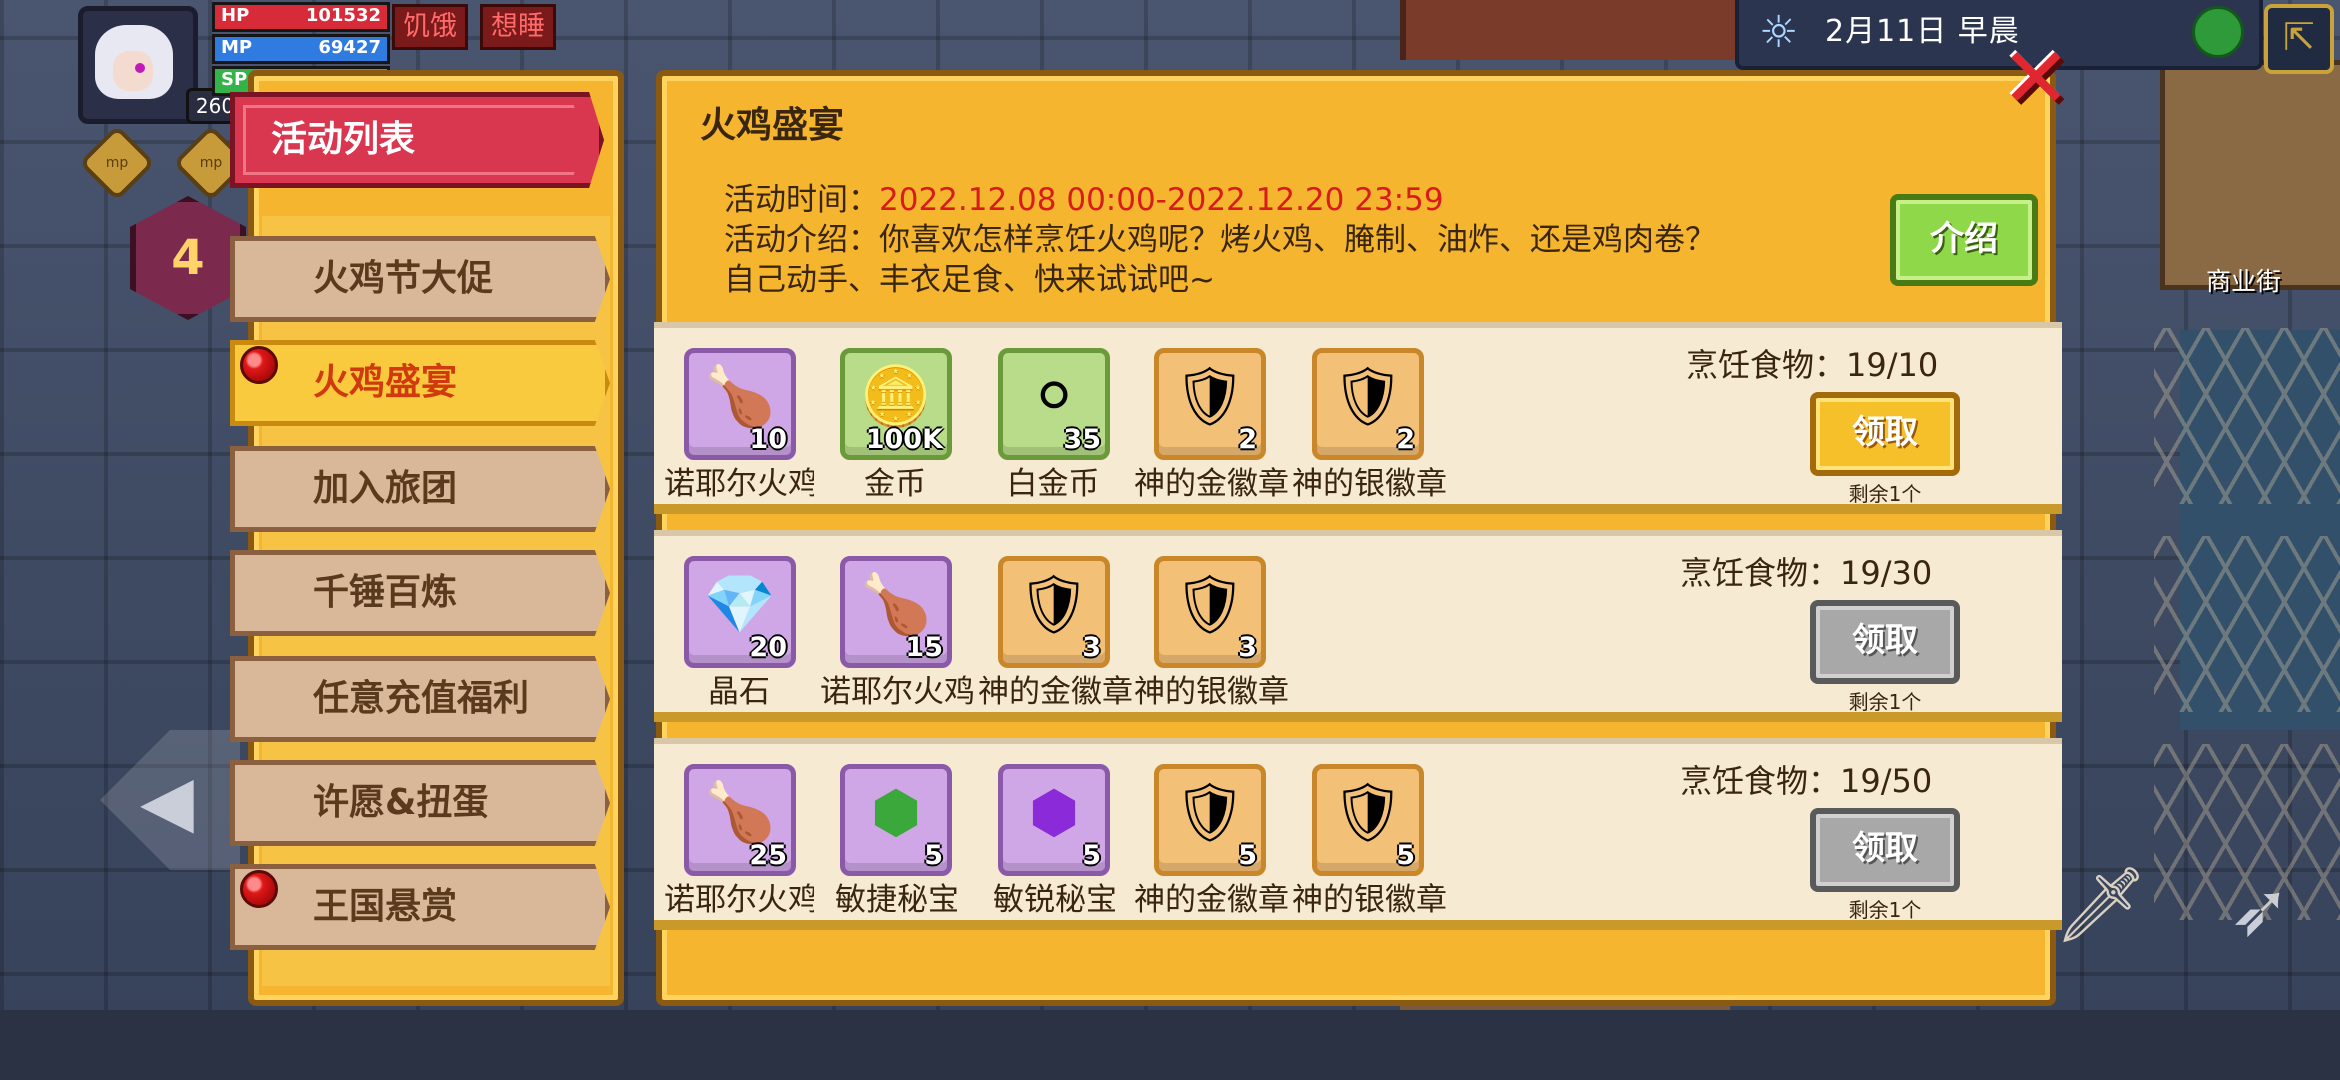 The image size is (2340, 1080). Describe the element at coordinates (740, 612) in the screenshot. I see `crystal-icon: 💎 20` at that location.